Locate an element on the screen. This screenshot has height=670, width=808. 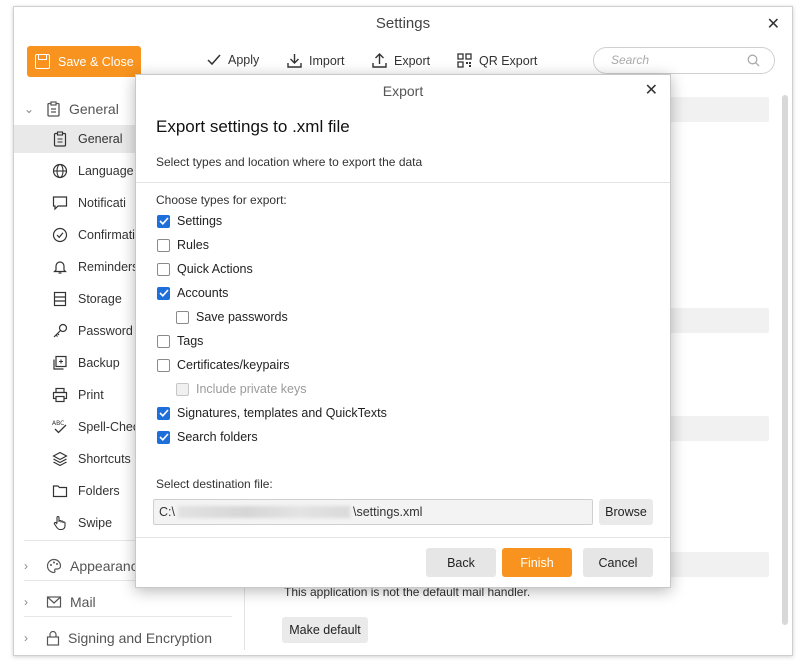
export-option-label: Settings is located at coordinates (200, 221).